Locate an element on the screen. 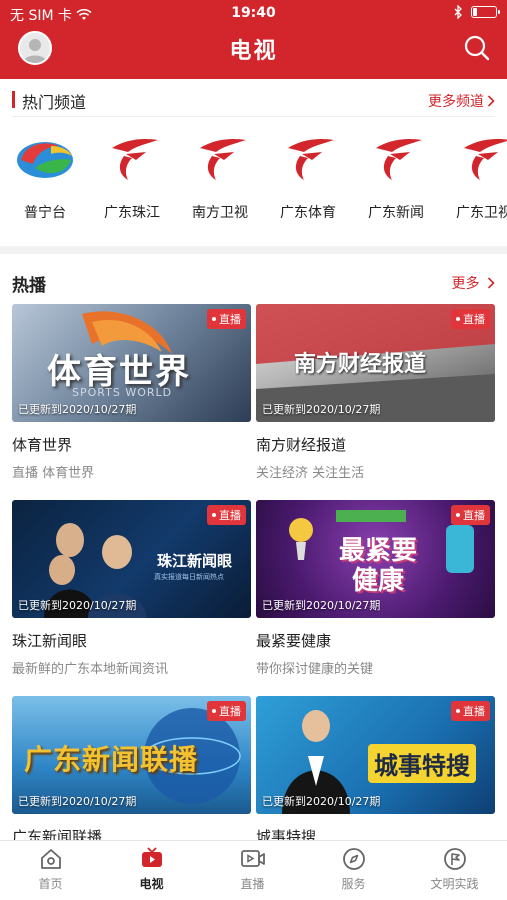 Image resolution: width=507 pixels, height=900 pixels. status-right is located at coordinates (477, 12).